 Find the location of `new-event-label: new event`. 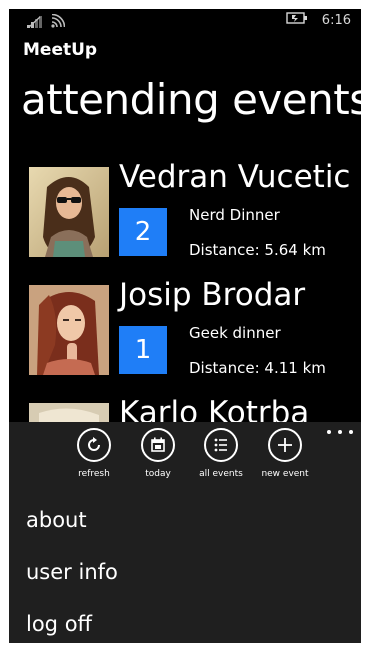

new-event-label: new event is located at coordinates (285, 474).